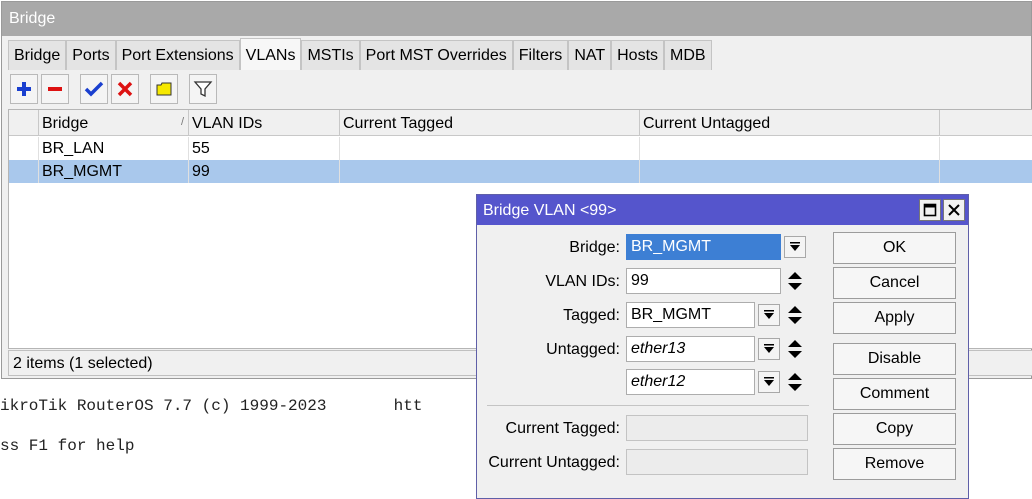 This screenshot has width=1032, height=499. What do you see at coordinates (91, 55) in the screenshot?
I see `tab-ports: Ports` at bounding box center [91, 55].